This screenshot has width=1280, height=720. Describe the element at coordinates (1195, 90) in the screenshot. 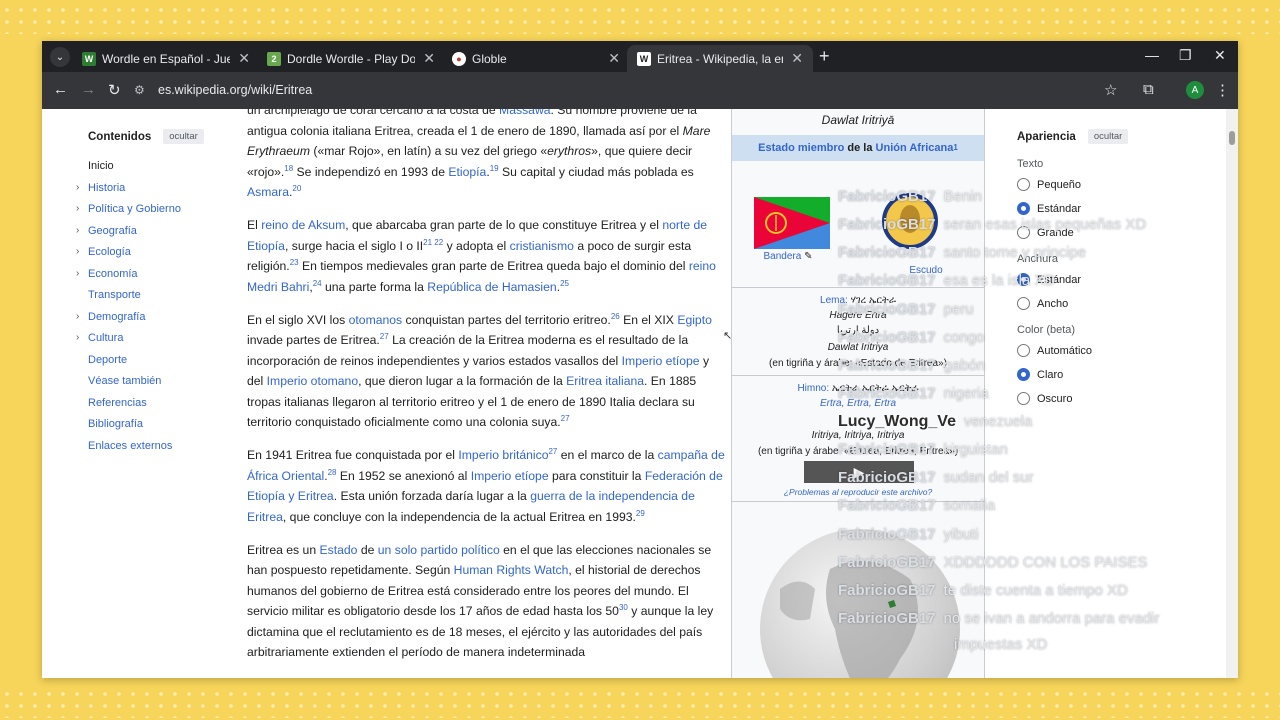

I see `profile-avatar: A` at that location.